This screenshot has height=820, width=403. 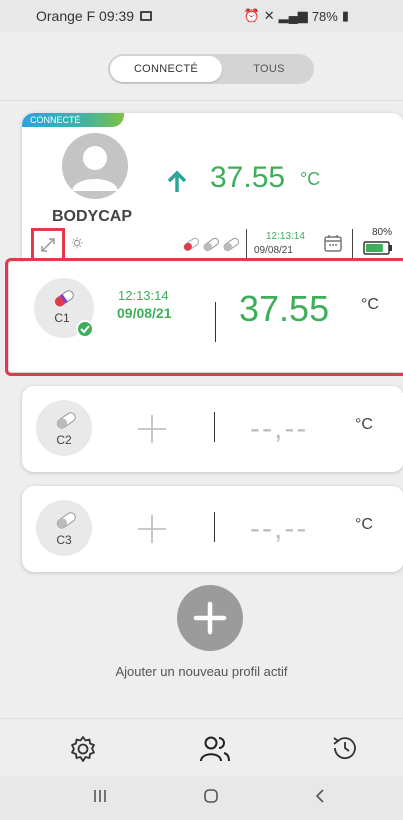 What do you see at coordinates (204, 317) in the screenshot?
I see `capsule-slot-c1: C1 12:13:14 09/08/21 37.55 °C` at bounding box center [204, 317].